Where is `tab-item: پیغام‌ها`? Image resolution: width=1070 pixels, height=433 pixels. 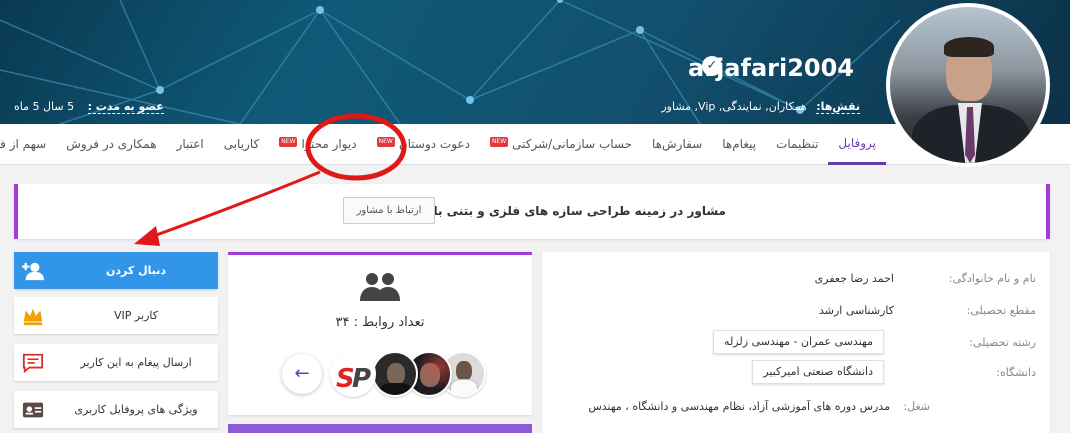
tab-item: پیغام‌ها is located at coordinates (739, 144).